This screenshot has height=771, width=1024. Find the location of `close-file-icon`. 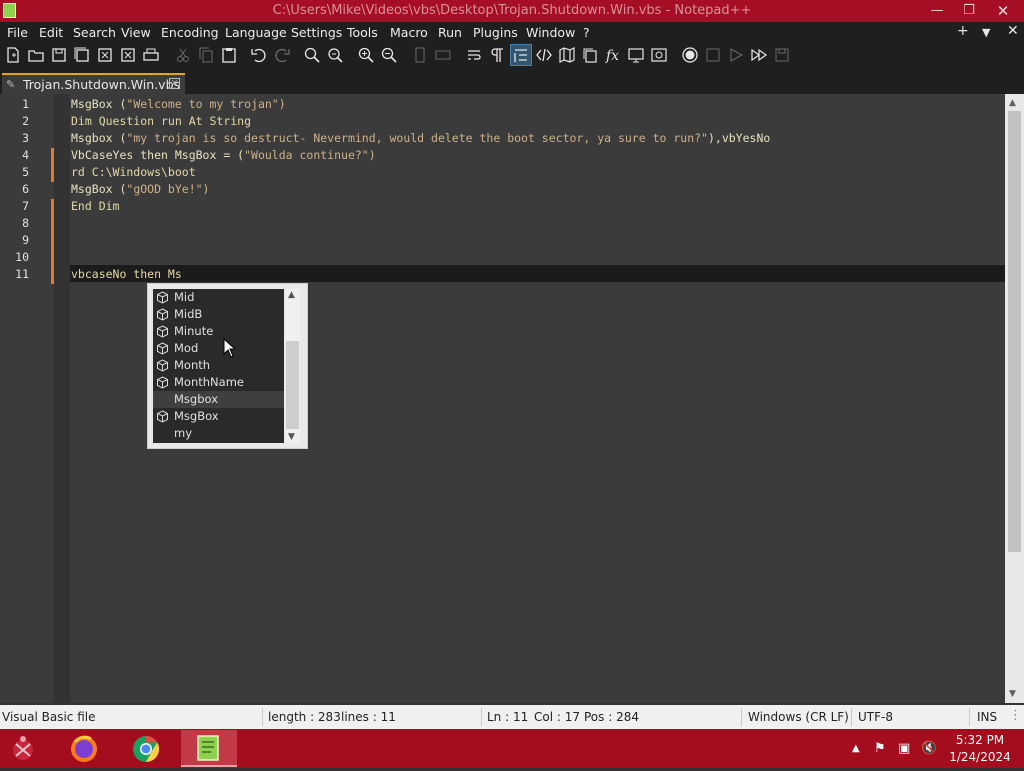

close-file-icon is located at coordinates (105, 55).